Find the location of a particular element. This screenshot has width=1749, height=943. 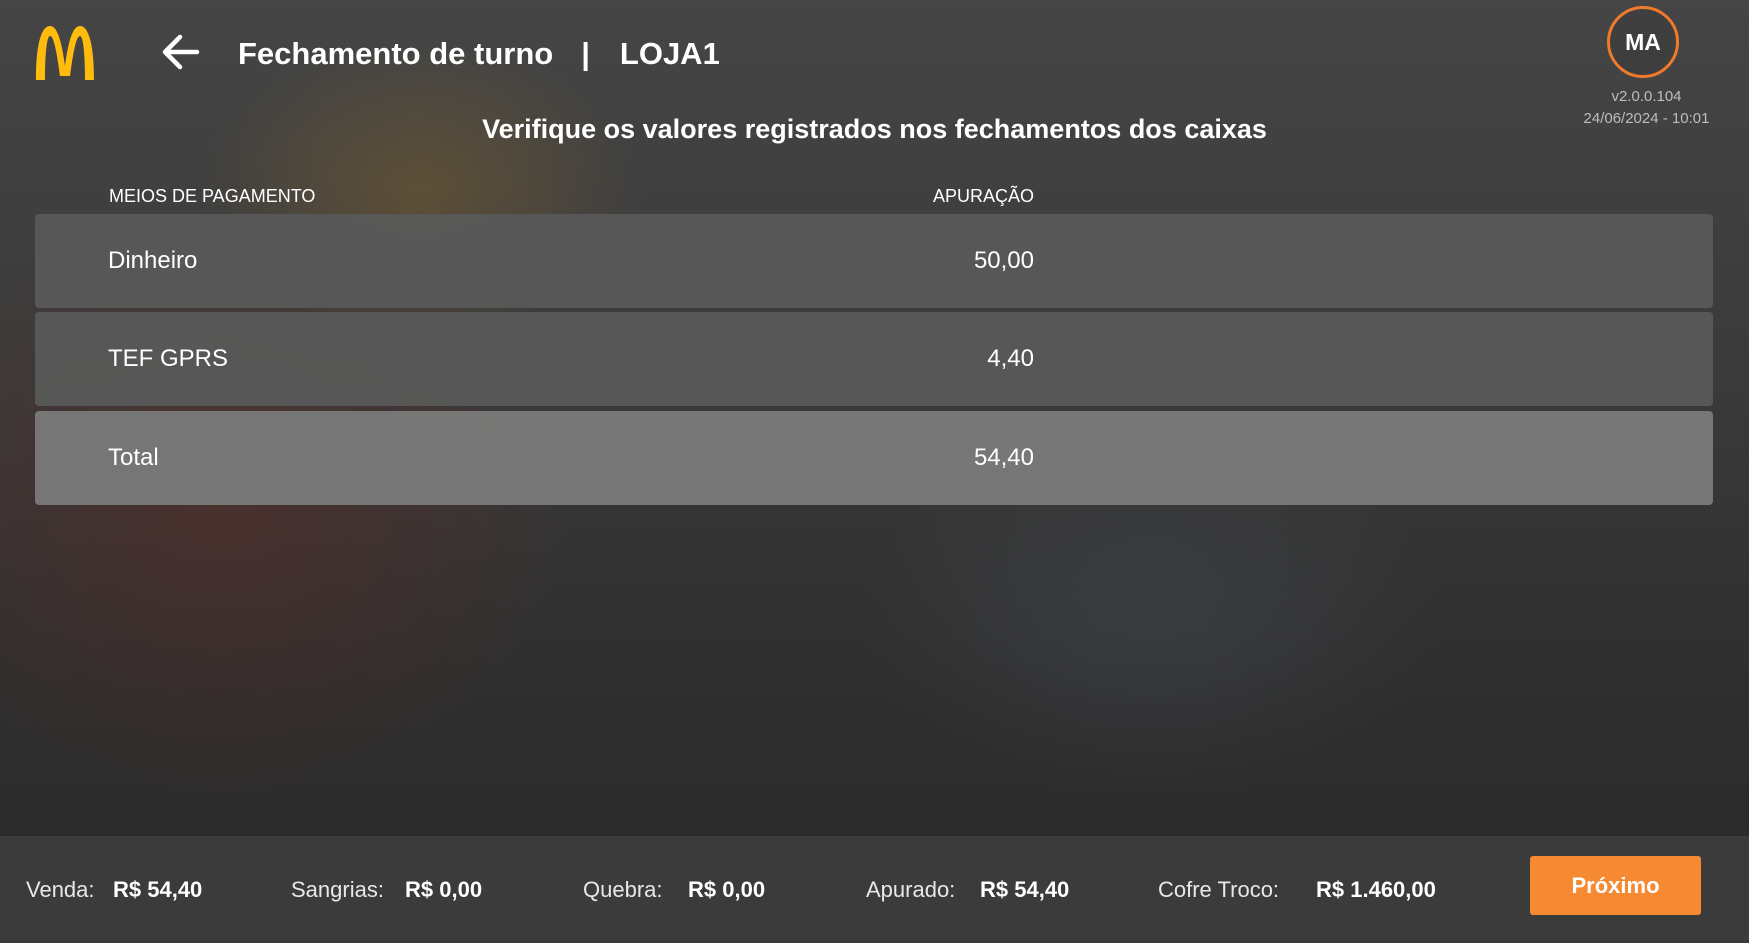

column-header-method: MEIOS DE PAGAMENTO is located at coordinates (212, 196).